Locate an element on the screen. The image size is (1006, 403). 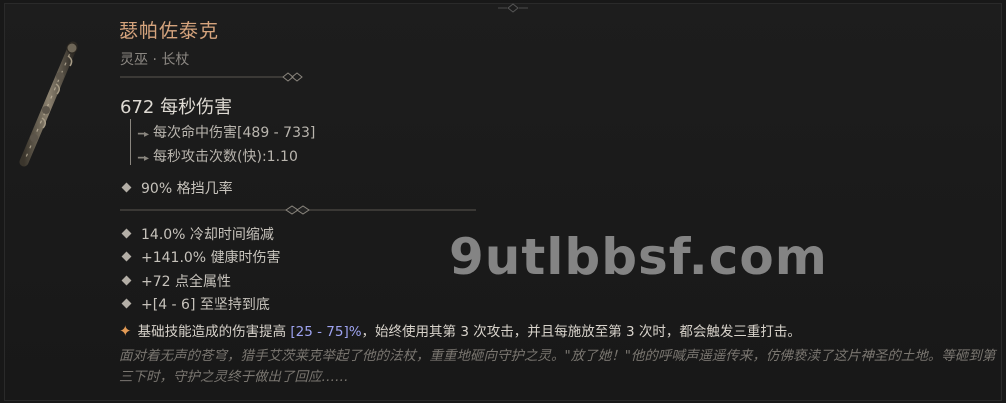
affix-text: +141.0% 健康时伤害 is located at coordinates (211, 258).